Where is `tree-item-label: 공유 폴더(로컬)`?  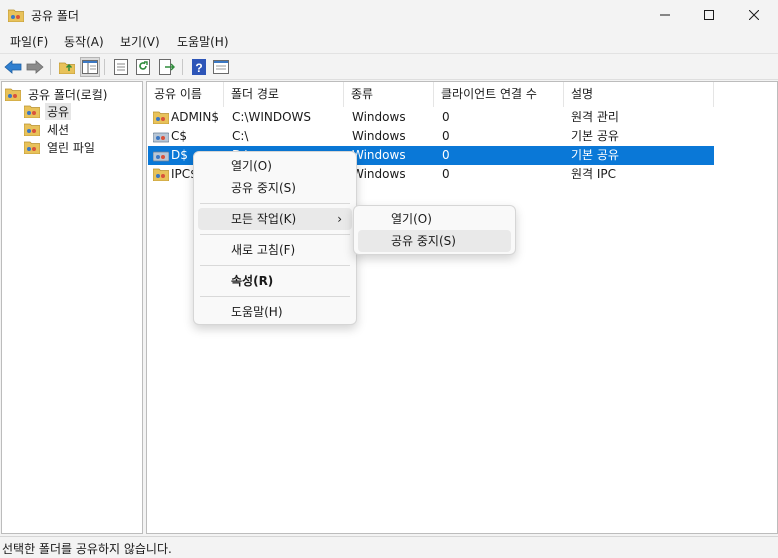
tree-item-label: 공유 폴더(로컬) is located at coordinates (68, 94).